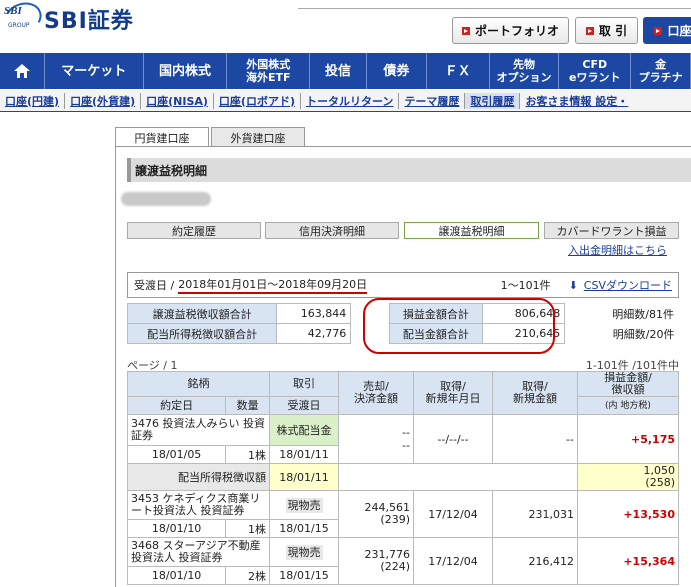  What do you see at coordinates (257, 100) in the screenshot?
I see `subnav-account-robo: 口座(ロボアド)` at bounding box center [257, 100].